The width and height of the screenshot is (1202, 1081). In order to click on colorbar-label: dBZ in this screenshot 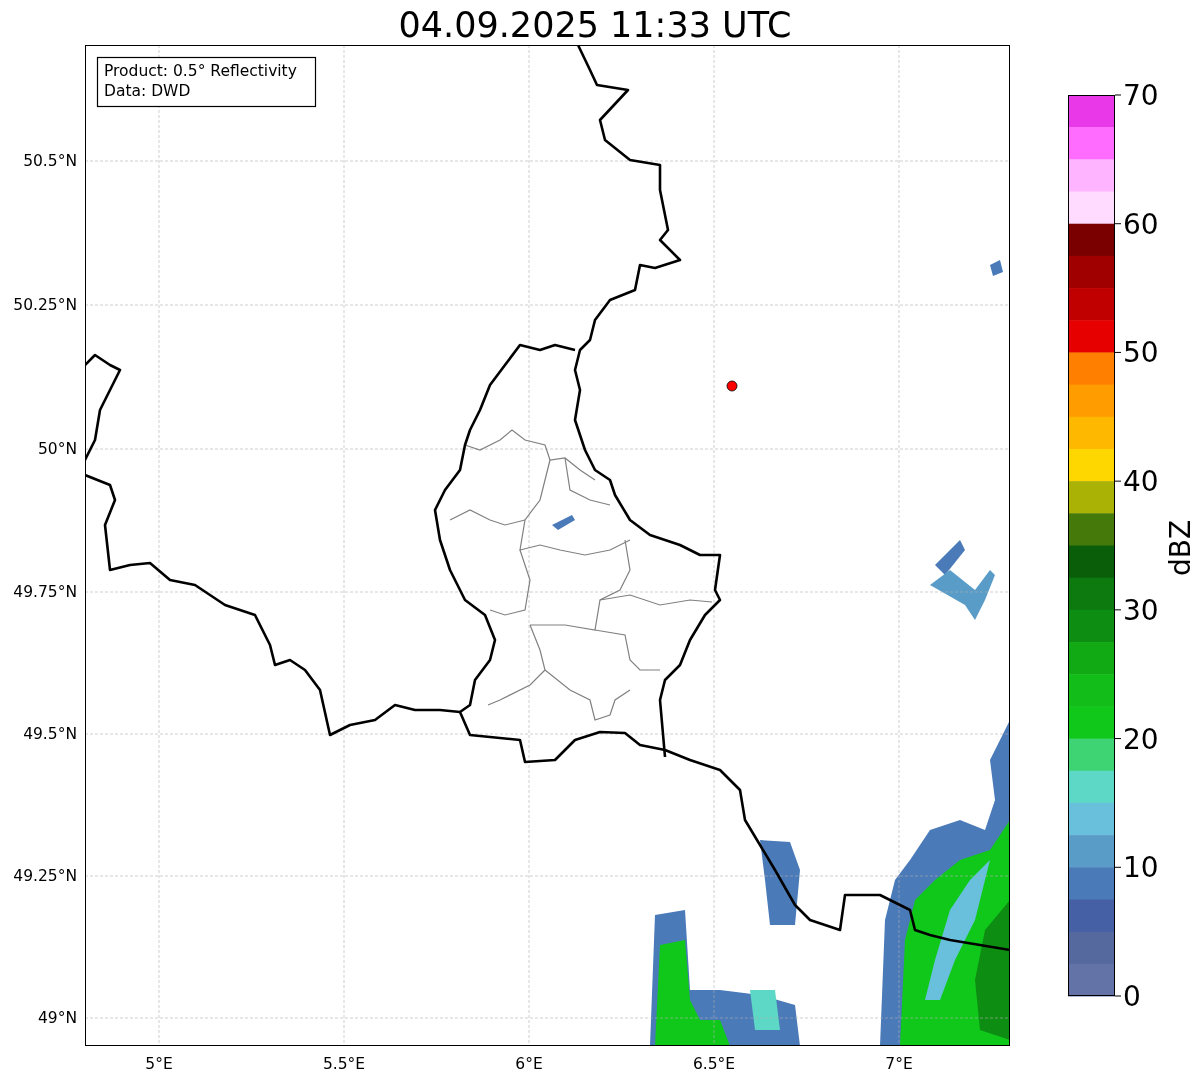, I will do `click(1180, 548)`.